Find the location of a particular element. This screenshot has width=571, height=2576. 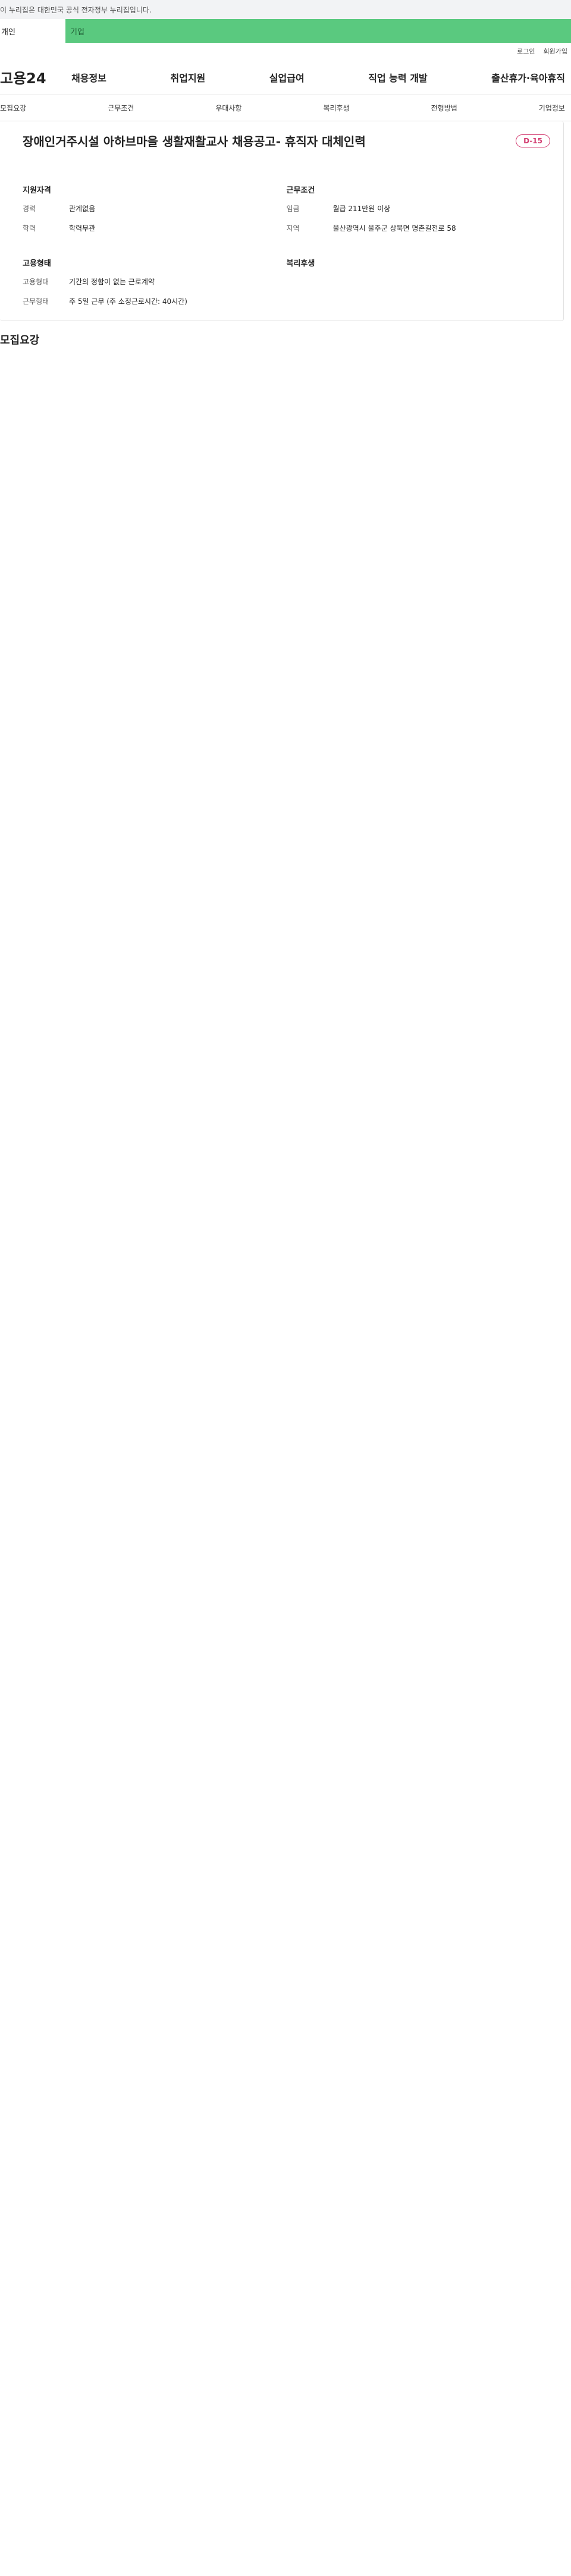

recruit-section-title: 모집요강 is located at coordinates (20, 340).